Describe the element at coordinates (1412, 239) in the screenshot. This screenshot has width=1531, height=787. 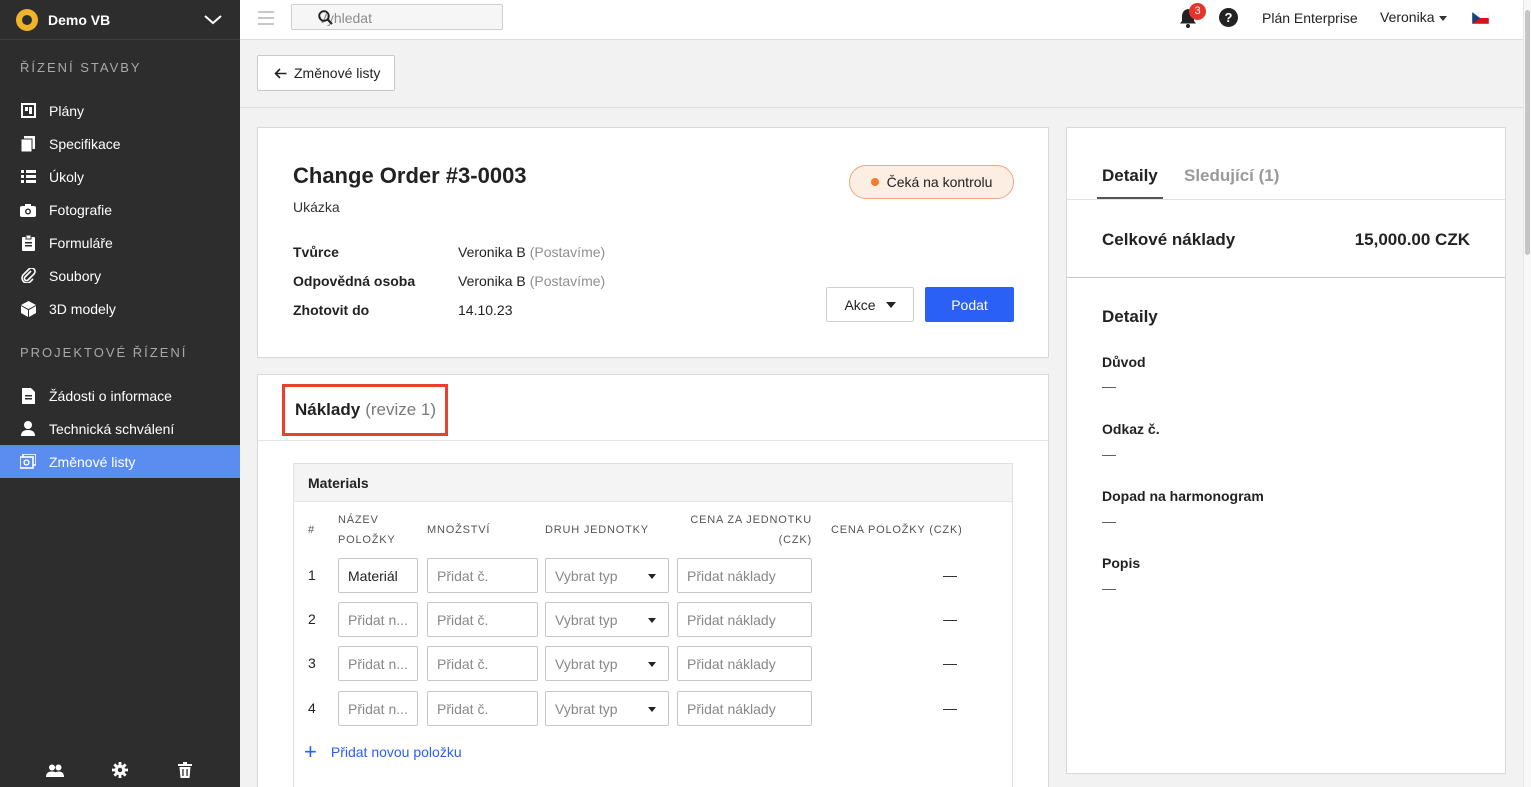
I see `total-cost-value: 15,000.00 CZK` at that location.